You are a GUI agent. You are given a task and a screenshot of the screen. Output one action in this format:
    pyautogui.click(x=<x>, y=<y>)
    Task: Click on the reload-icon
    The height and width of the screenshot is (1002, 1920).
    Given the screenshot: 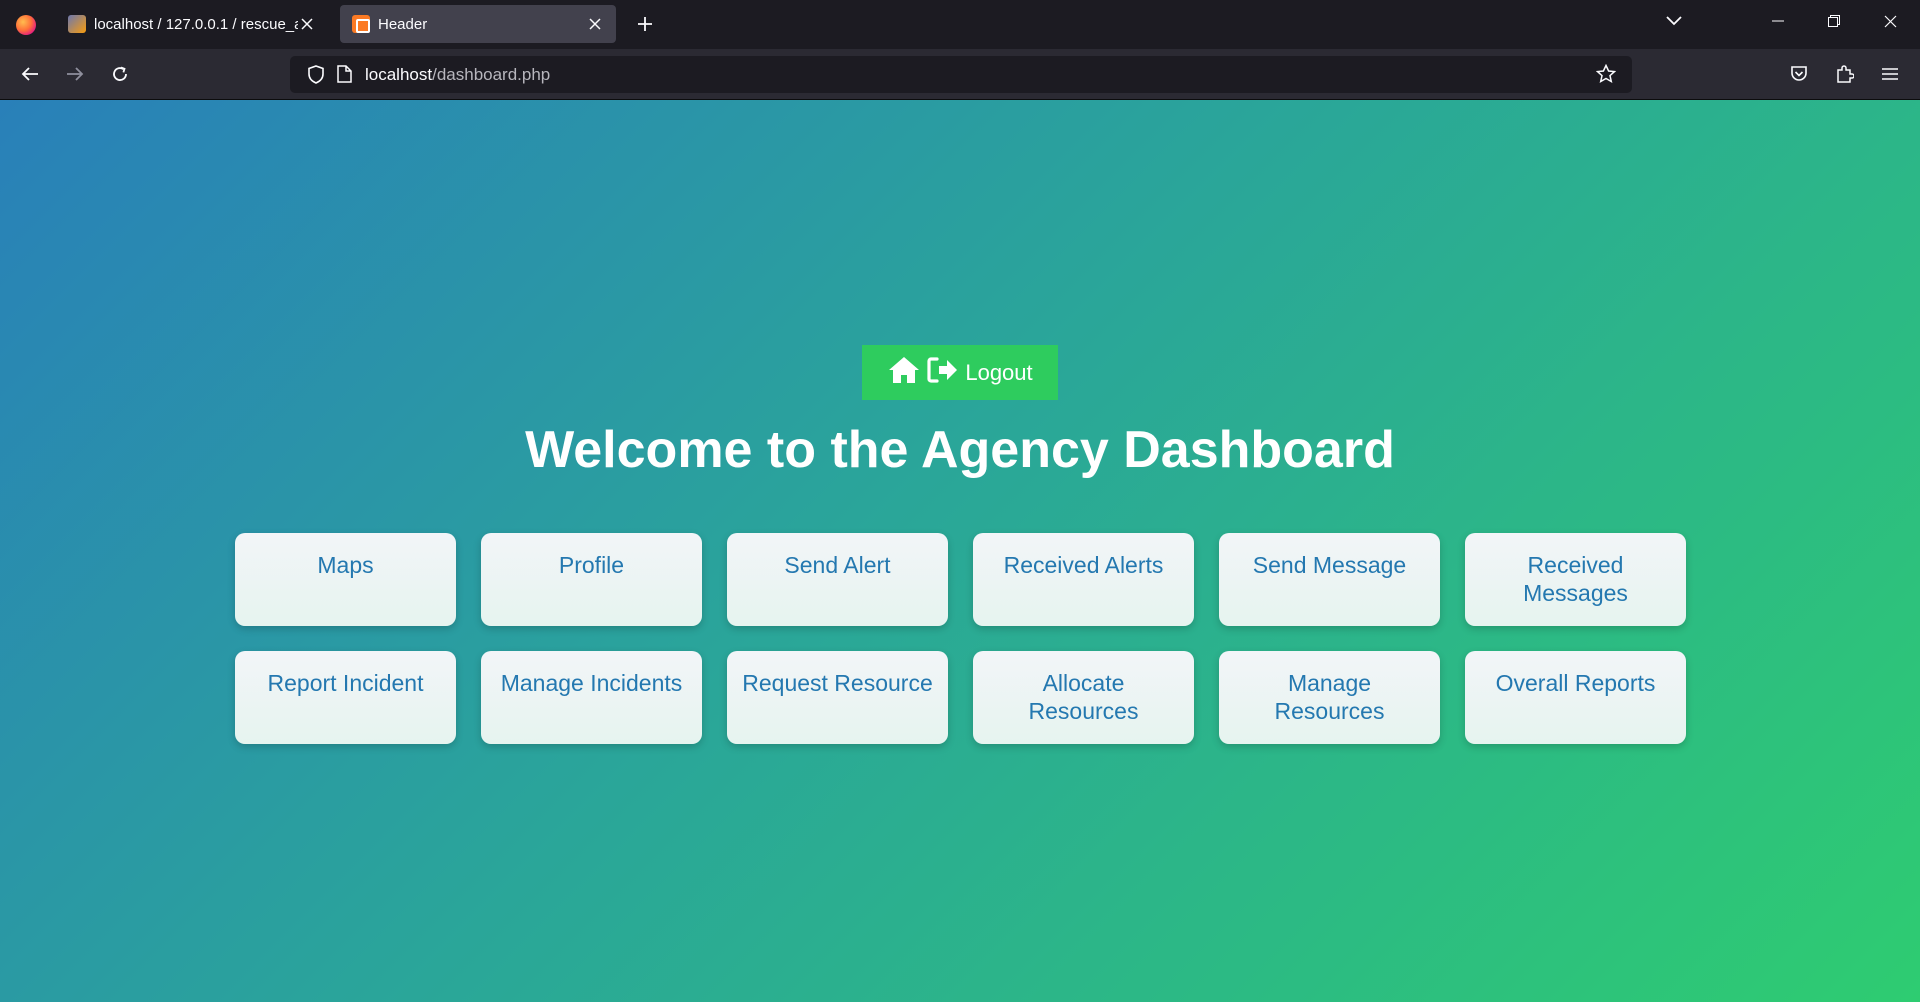 What is the action you would take?
    pyautogui.click(x=120, y=73)
    